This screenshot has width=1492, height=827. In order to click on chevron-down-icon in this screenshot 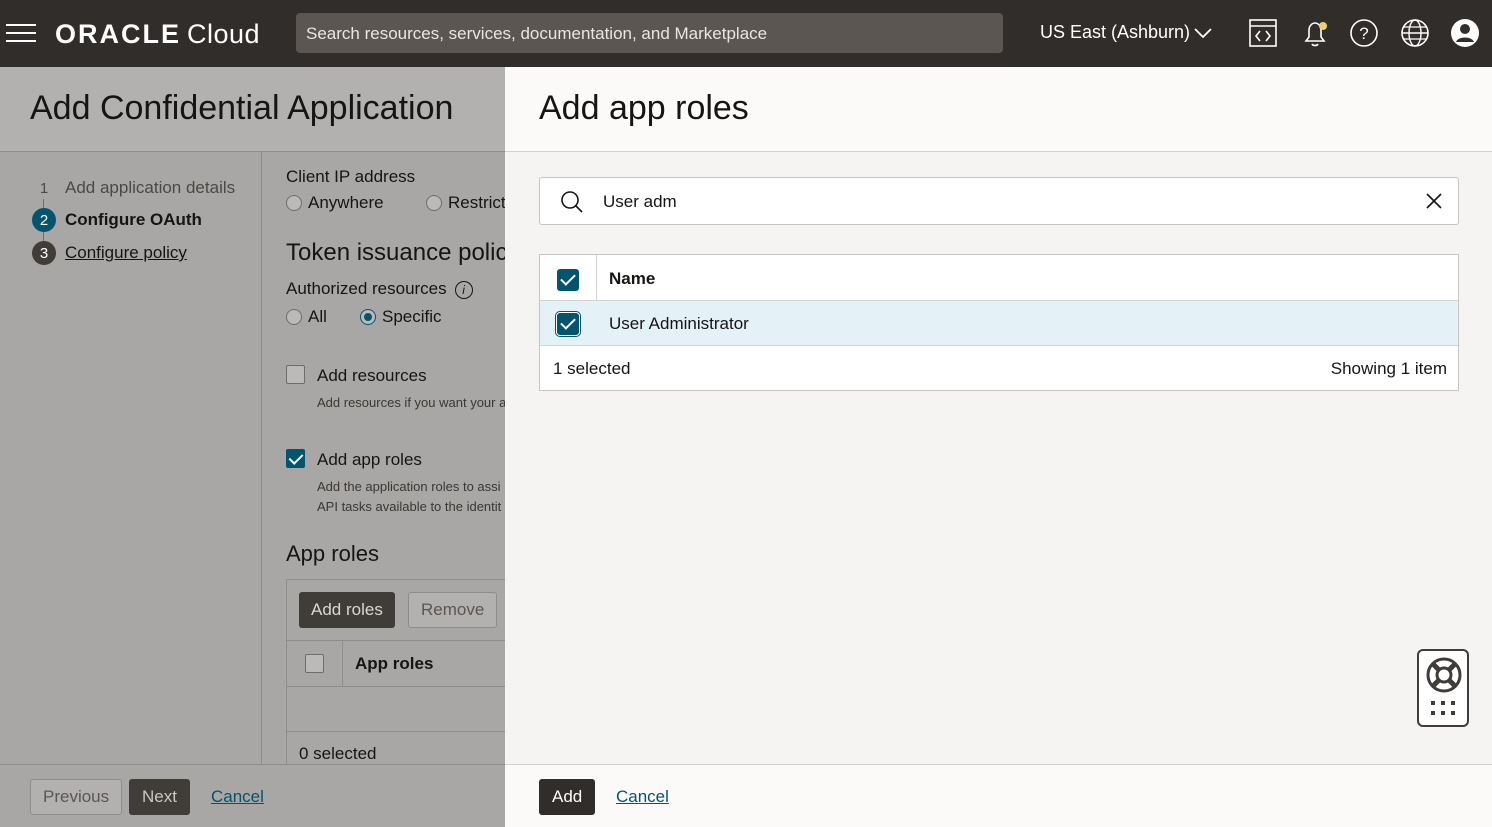, I will do `click(1203, 33)`.